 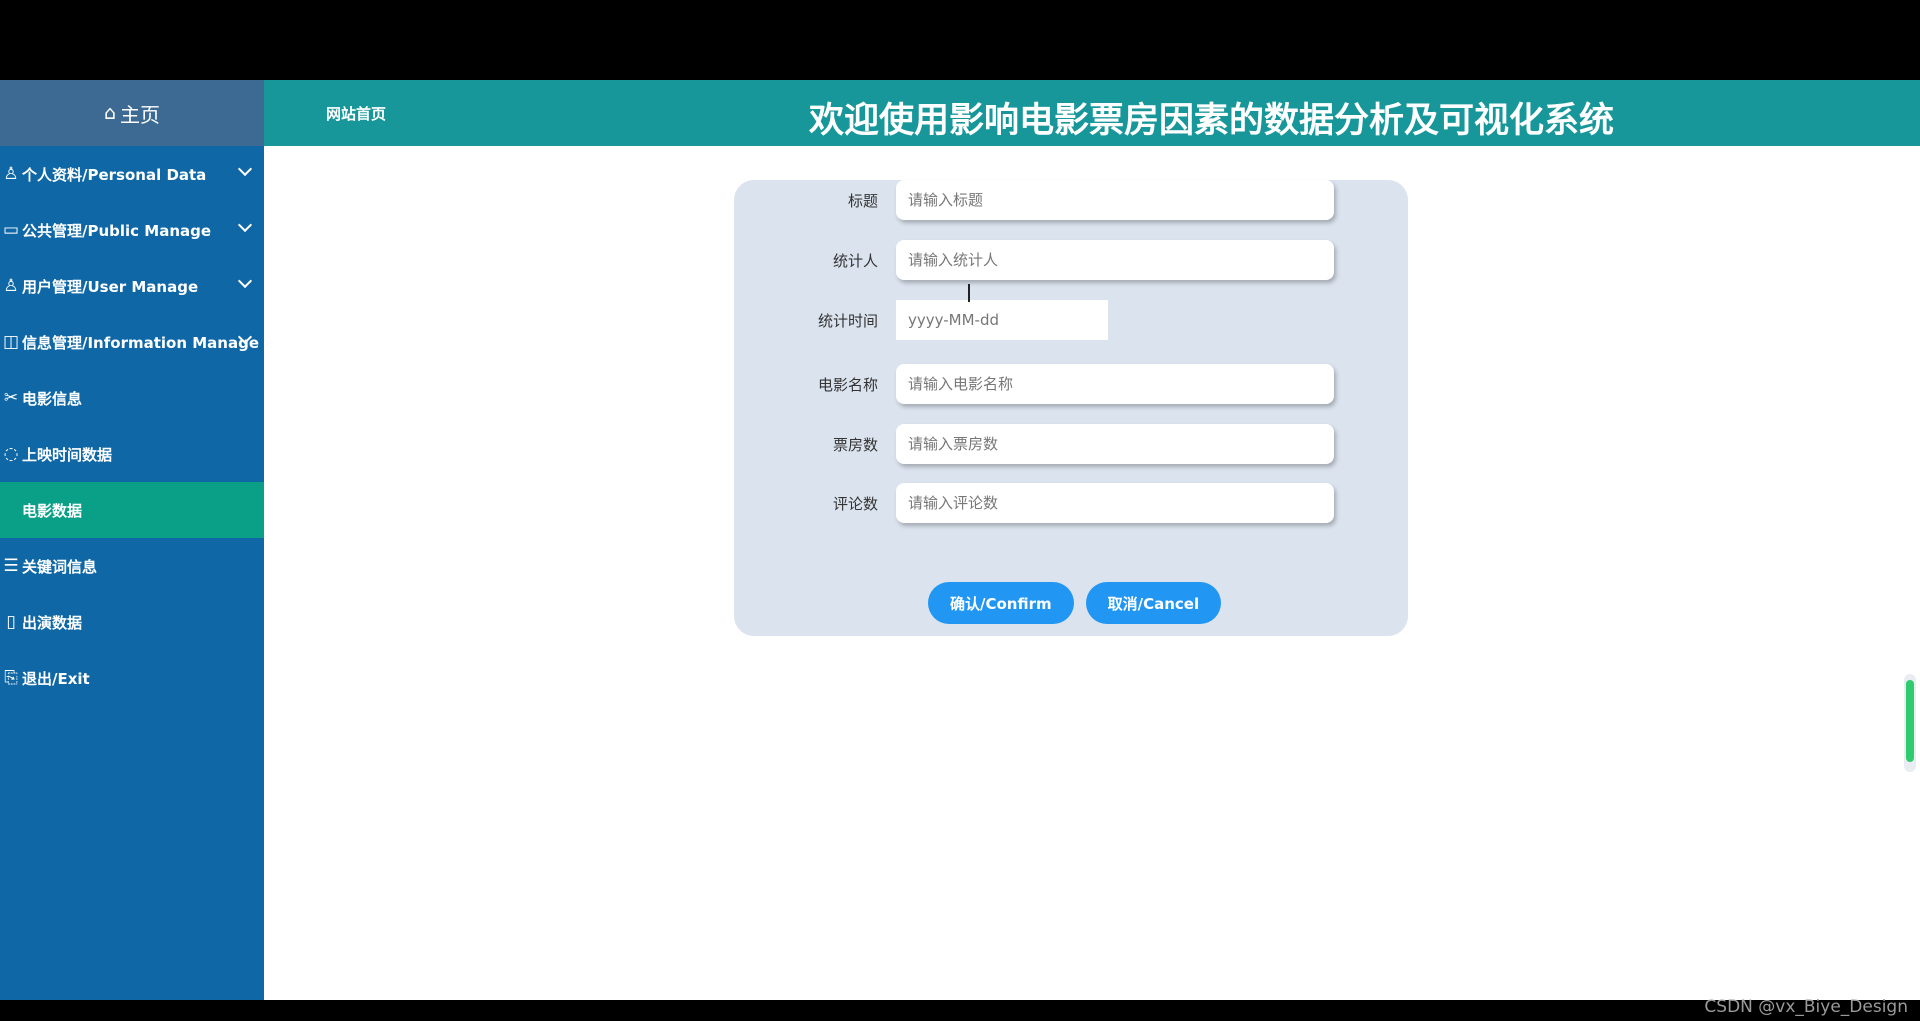 I want to click on form-row-comments: 评论数, so click(x=1034, y=503).